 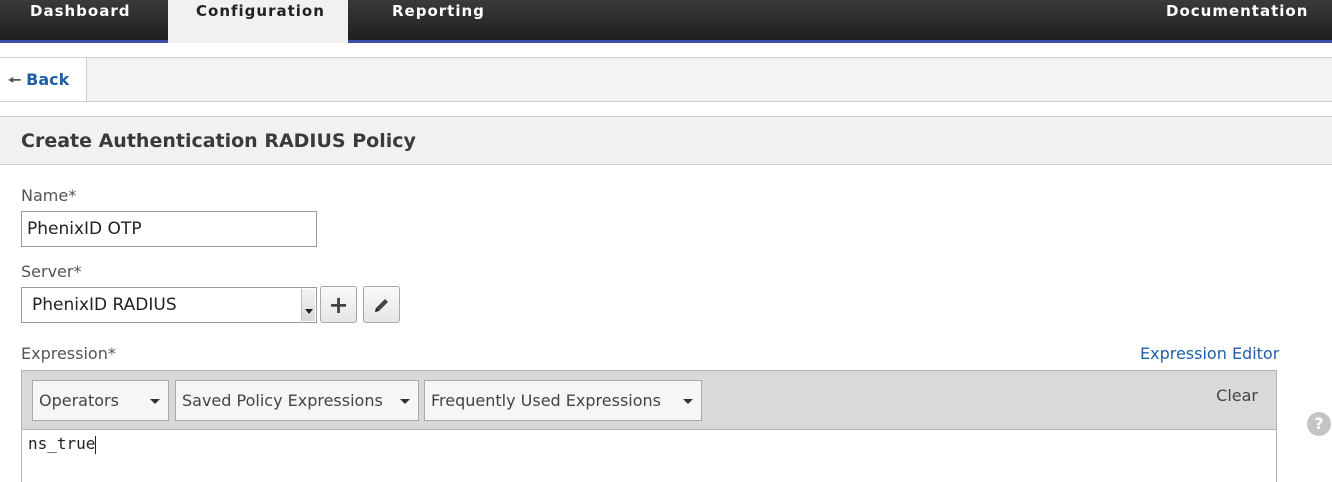 I want to click on plus-icon: +, so click(x=338, y=304).